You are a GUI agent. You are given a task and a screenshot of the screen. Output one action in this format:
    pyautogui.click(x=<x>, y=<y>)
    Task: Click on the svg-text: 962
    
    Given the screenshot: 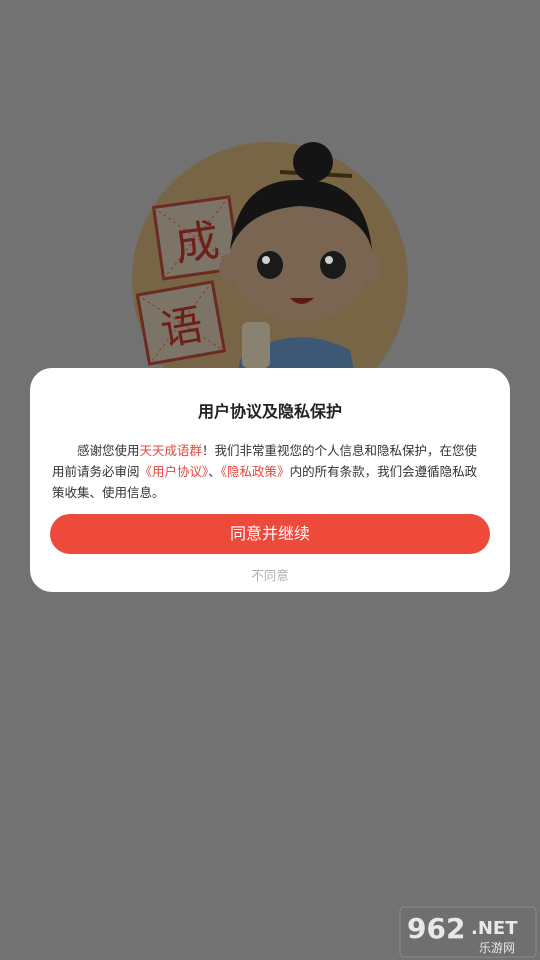 What is the action you would take?
    pyautogui.click(x=436, y=928)
    